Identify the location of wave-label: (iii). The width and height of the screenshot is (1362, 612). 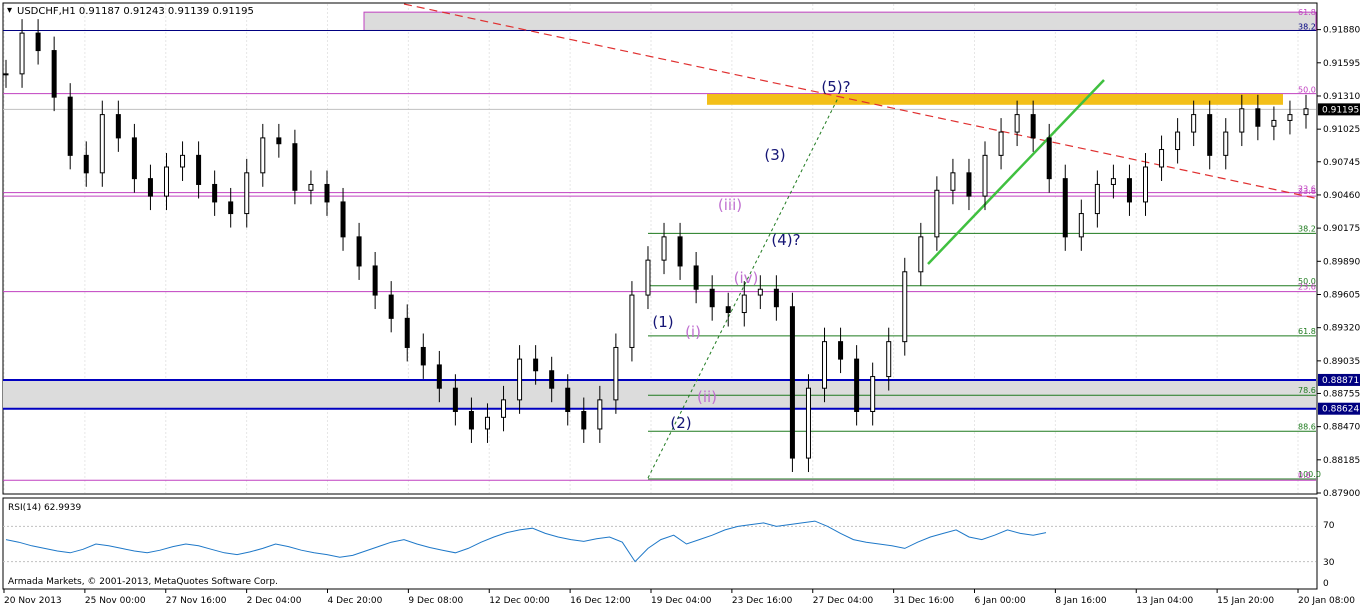
(730, 205).